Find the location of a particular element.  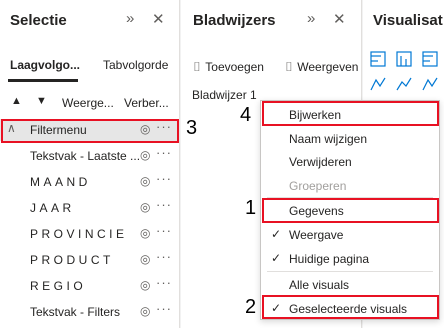

line-chart-icon is located at coordinates (378, 84).